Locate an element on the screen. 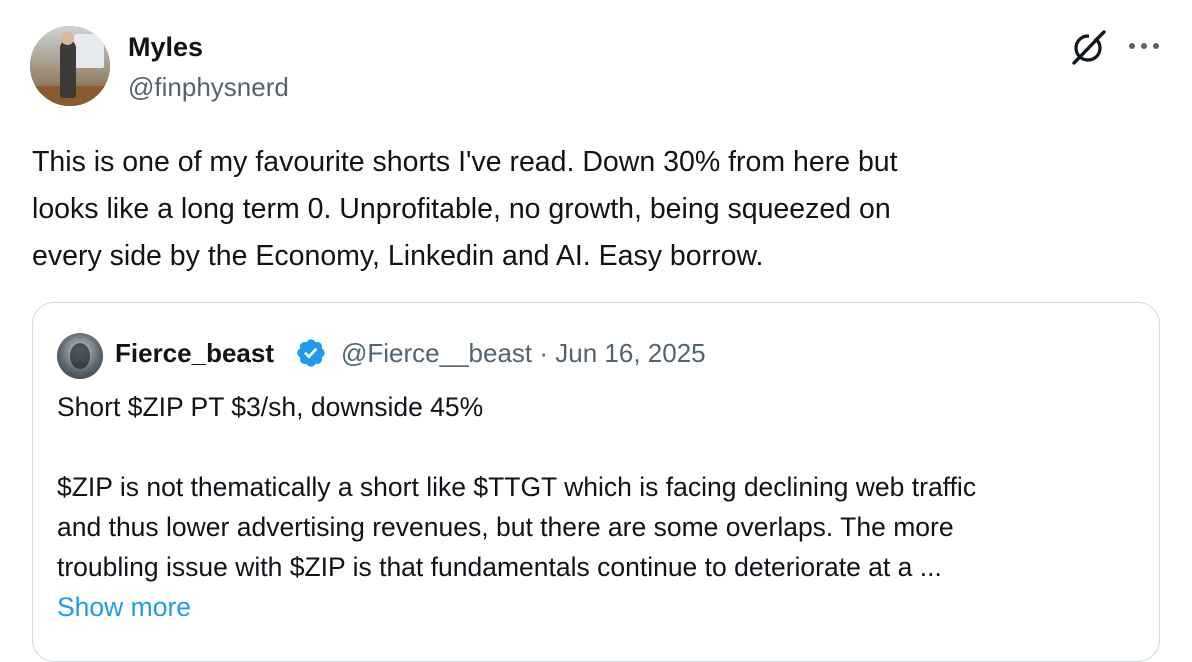 Image resolution: width=1192 pixels, height=662 pixels. avatar-window is located at coordinates (89, 51).